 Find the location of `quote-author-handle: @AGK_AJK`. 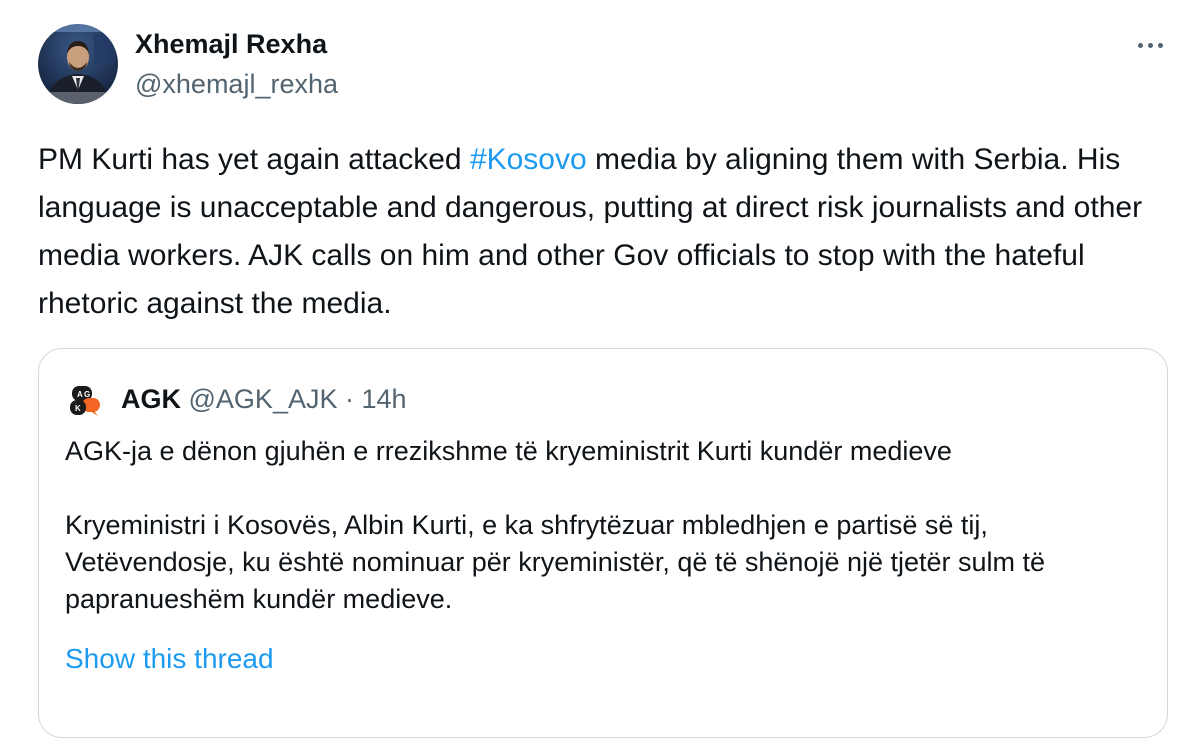

quote-author-handle: @AGK_AJK is located at coordinates (263, 399).